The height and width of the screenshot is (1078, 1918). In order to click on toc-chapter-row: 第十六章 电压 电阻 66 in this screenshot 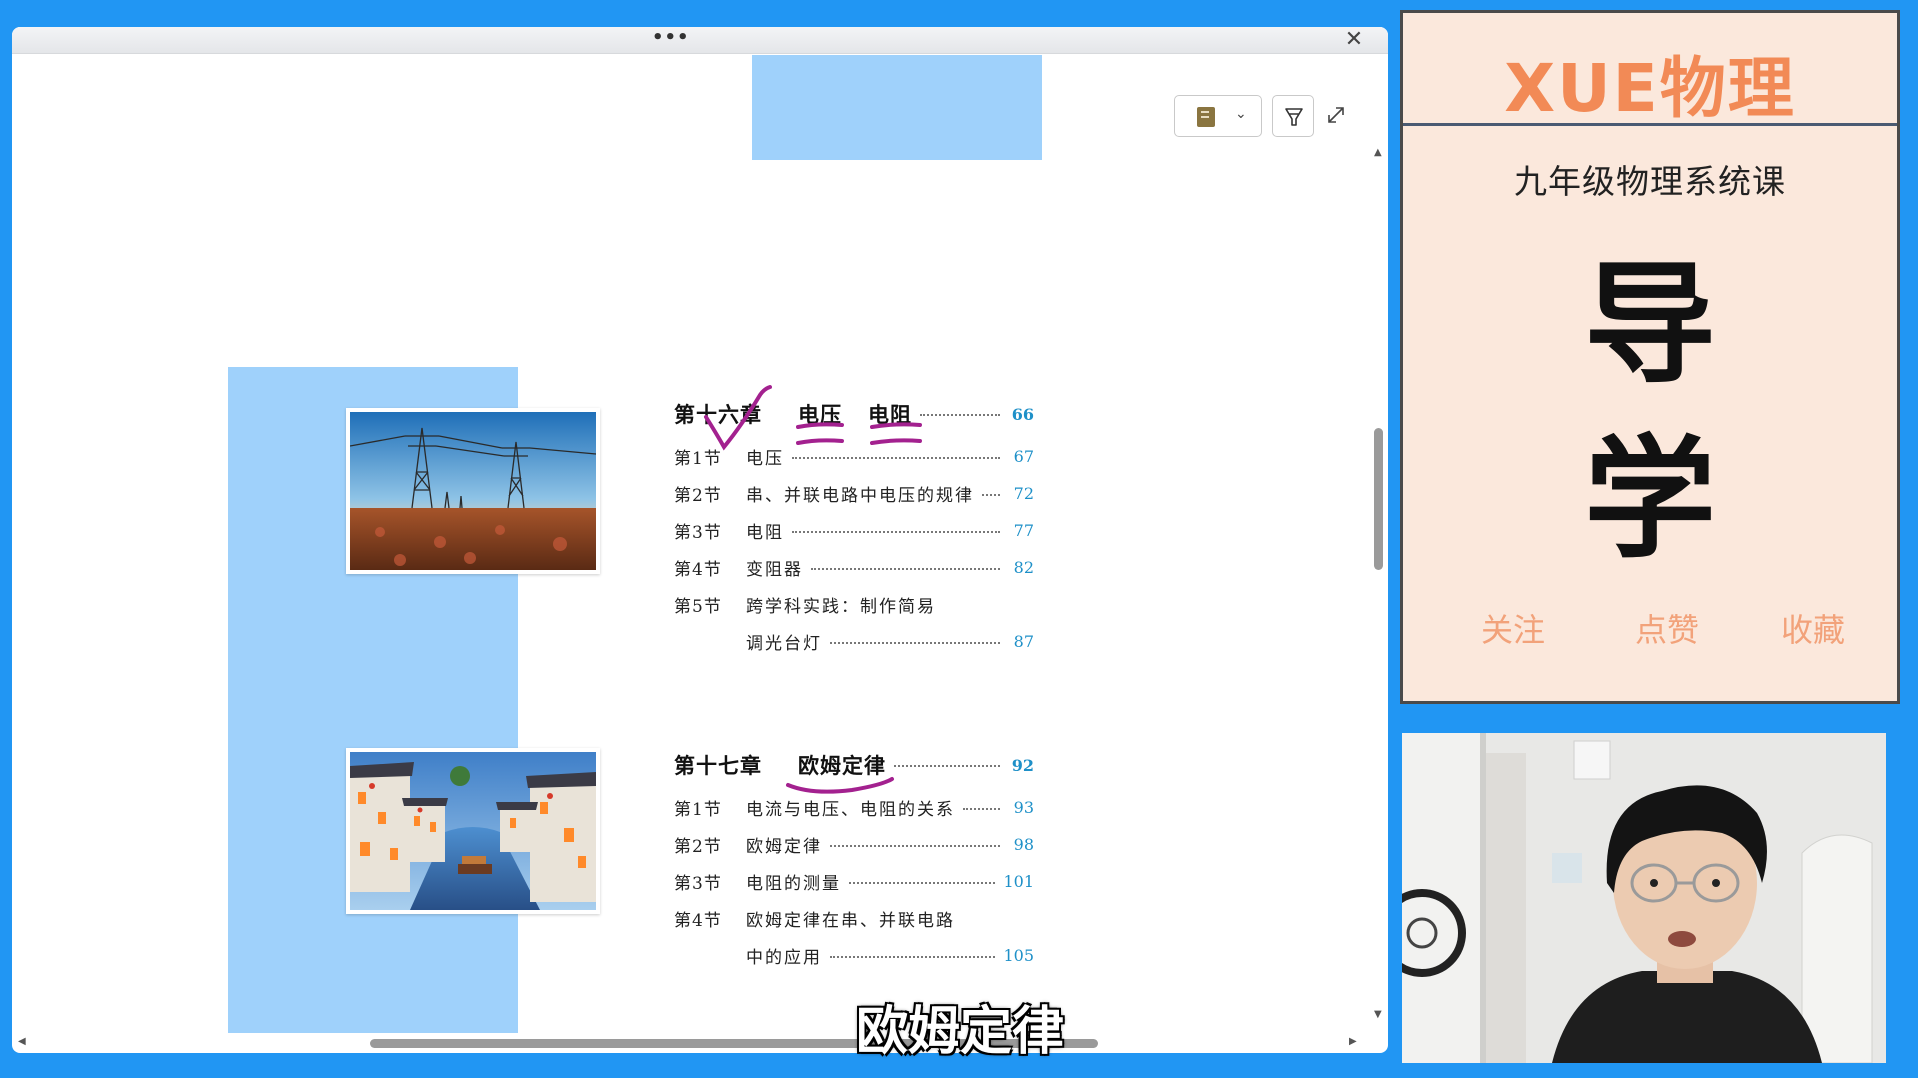, I will do `click(854, 414)`.